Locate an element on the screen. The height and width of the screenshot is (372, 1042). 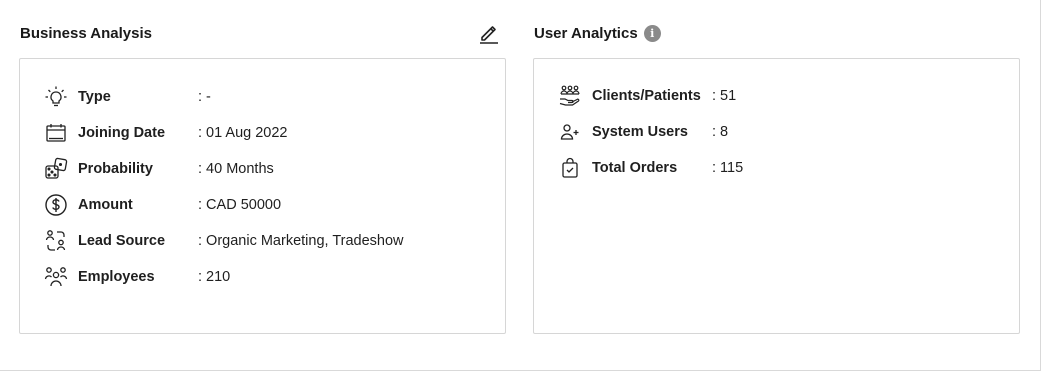
business-analysis-title: Business Analysis is located at coordinates (86, 33).